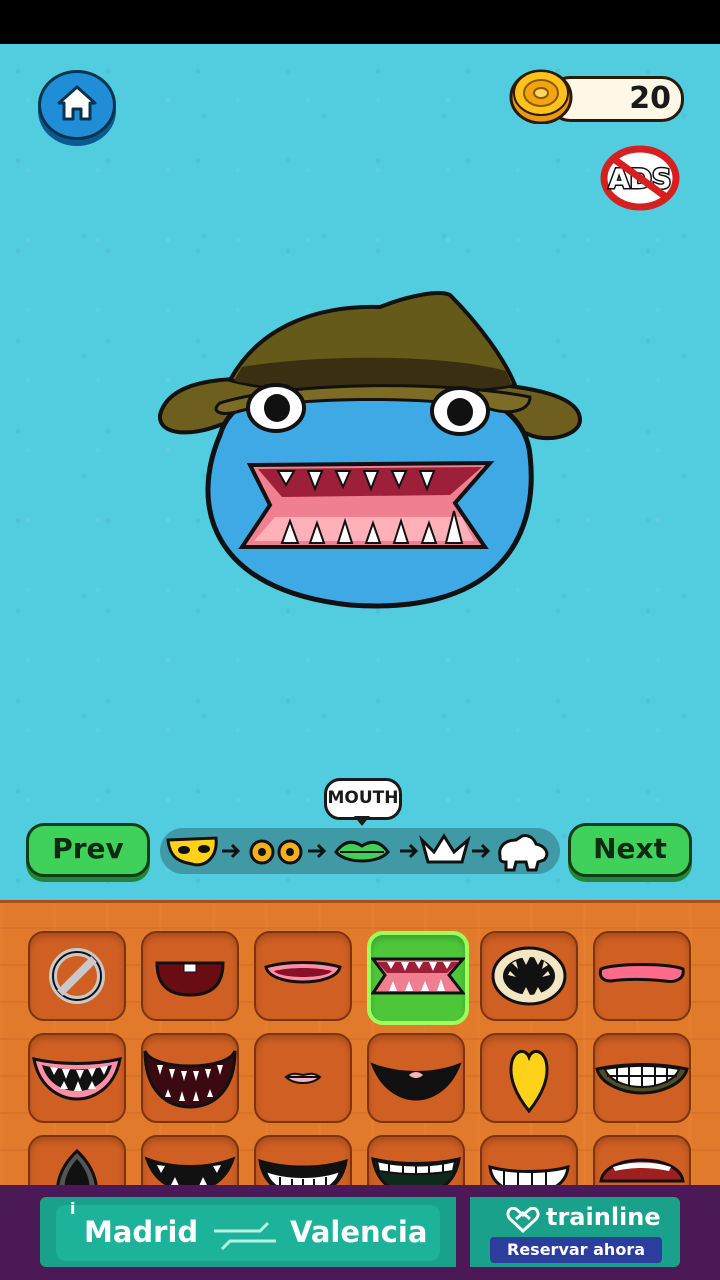 The height and width of the screenshot is (1280, 720). I want to click on hand-step-icon, so click(523, 853).